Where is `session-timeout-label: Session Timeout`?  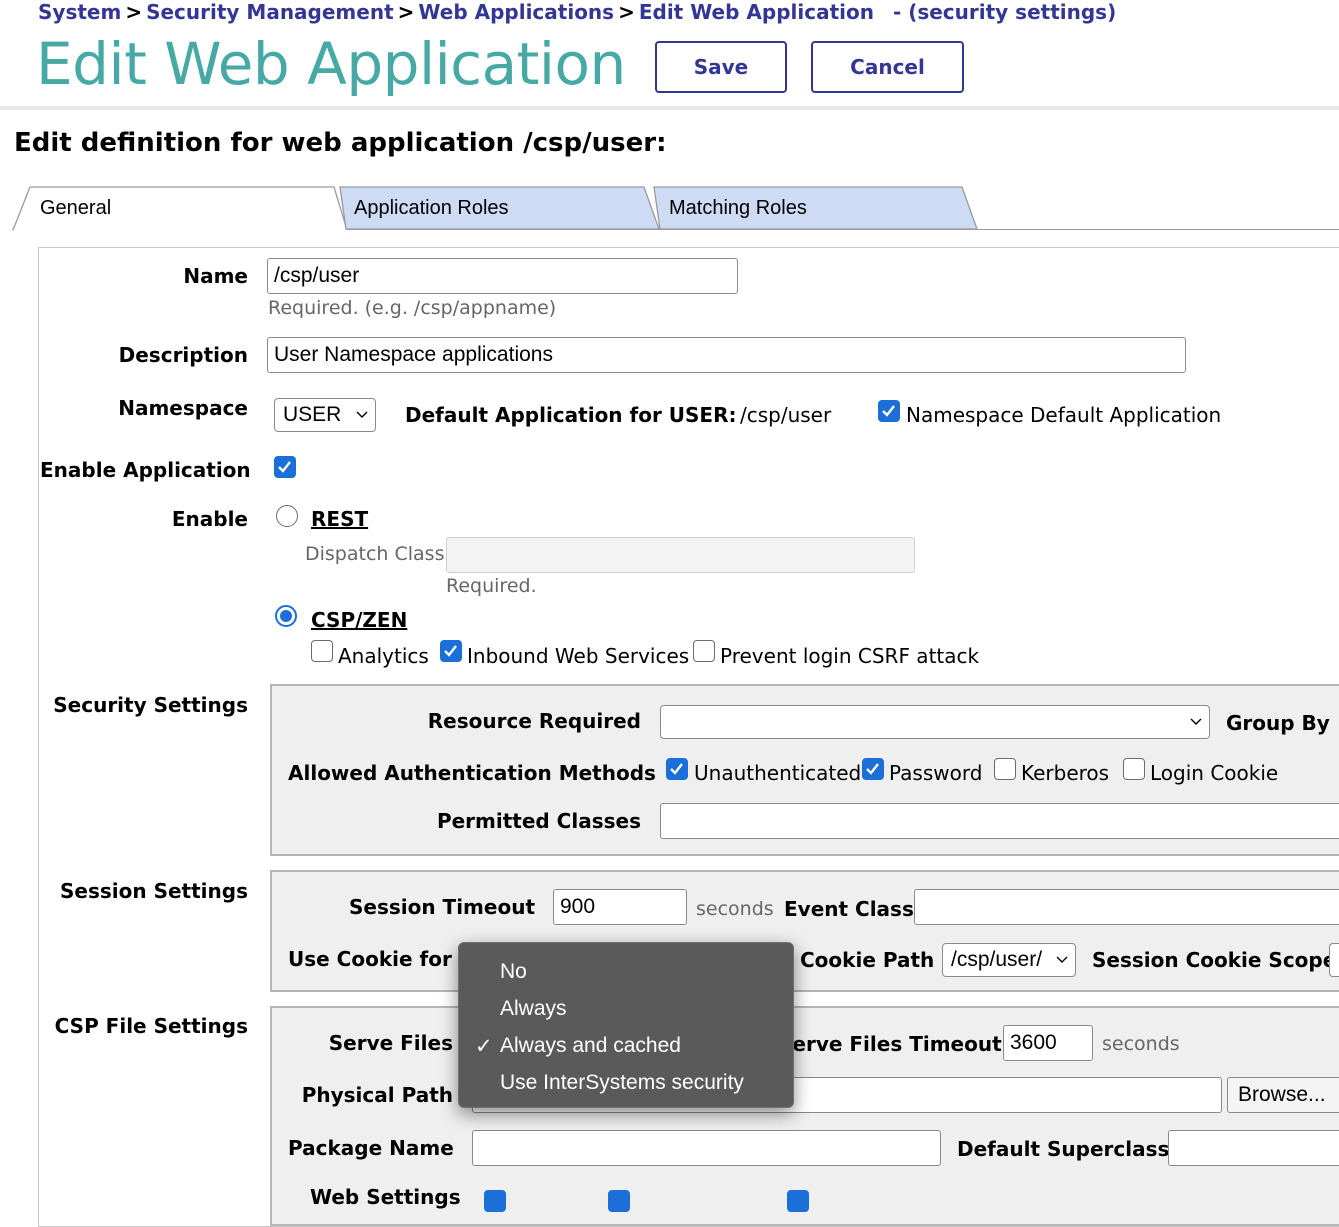 session-timeout-label: Session Timeout is located at coordinates (441, 907).